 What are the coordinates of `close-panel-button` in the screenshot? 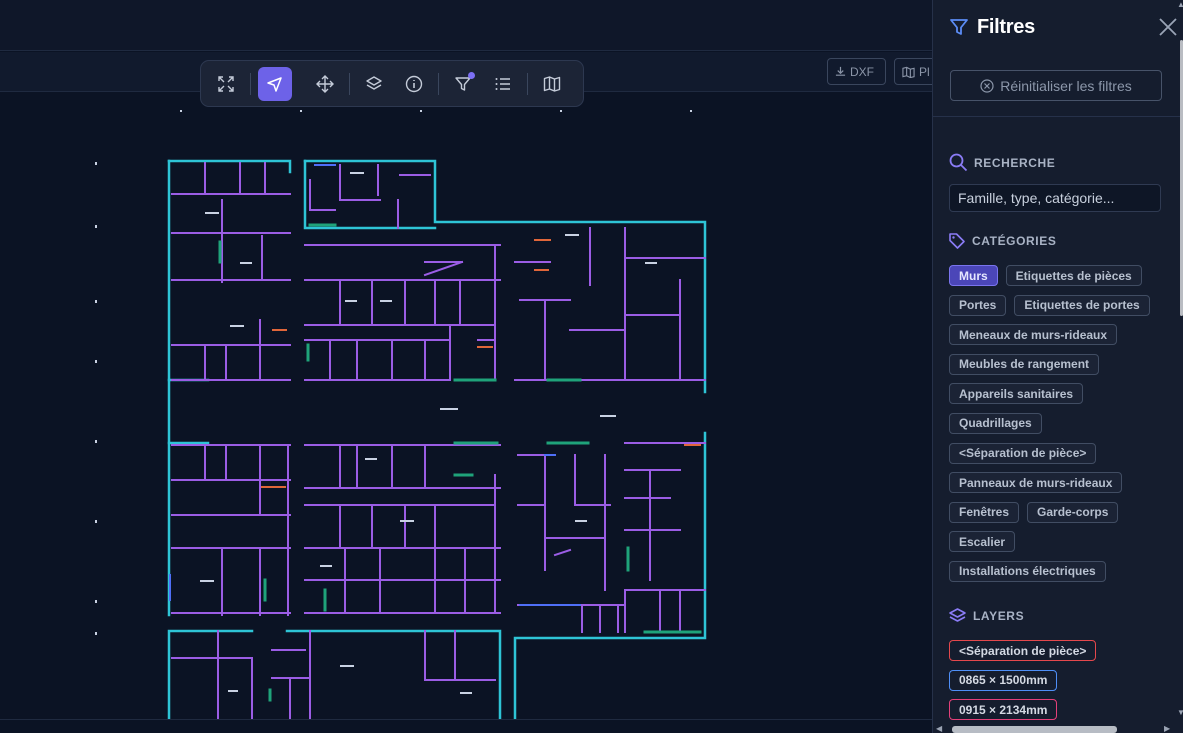 It's located at (1168, 27).